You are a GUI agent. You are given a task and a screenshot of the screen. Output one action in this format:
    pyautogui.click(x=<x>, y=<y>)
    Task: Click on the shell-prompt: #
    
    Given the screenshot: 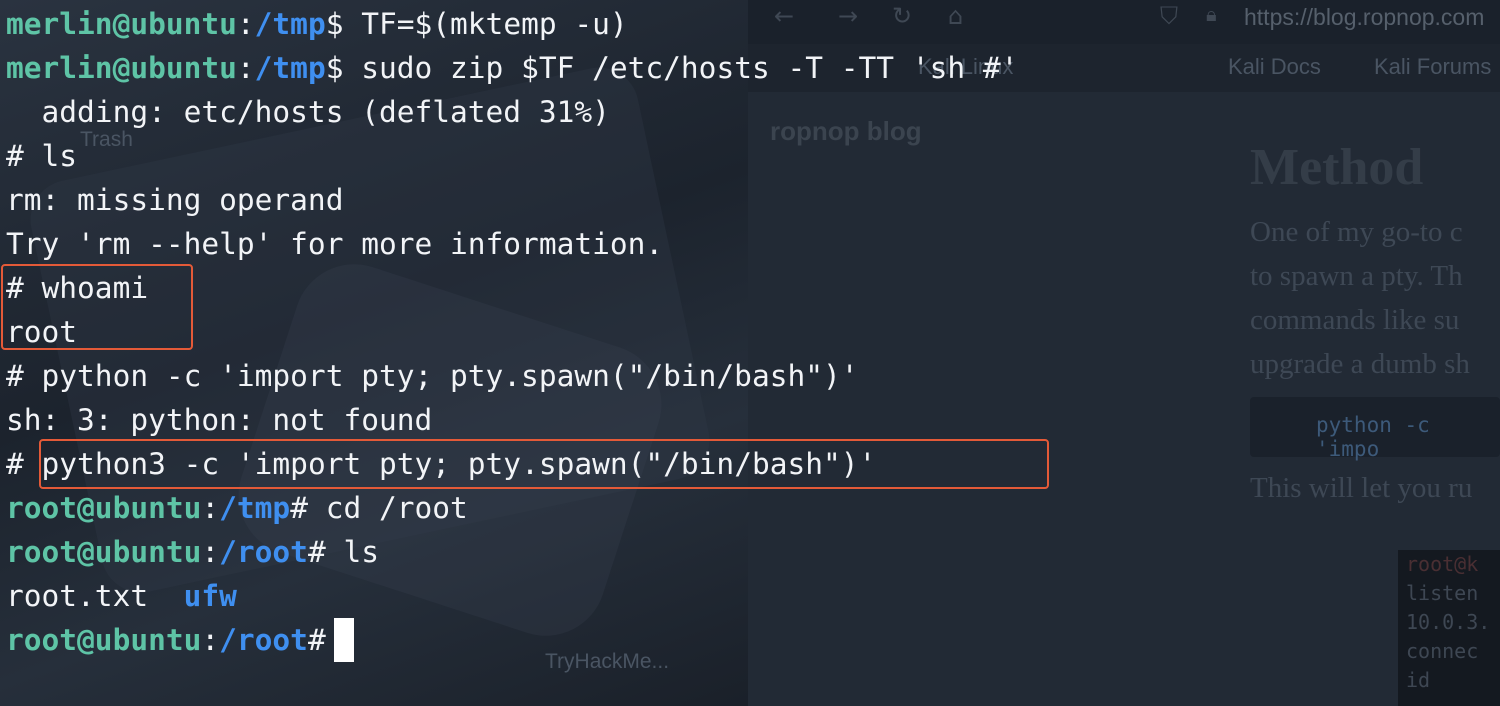 What is the action you would take?
    pyautogui.click(x=24, y=464)
    